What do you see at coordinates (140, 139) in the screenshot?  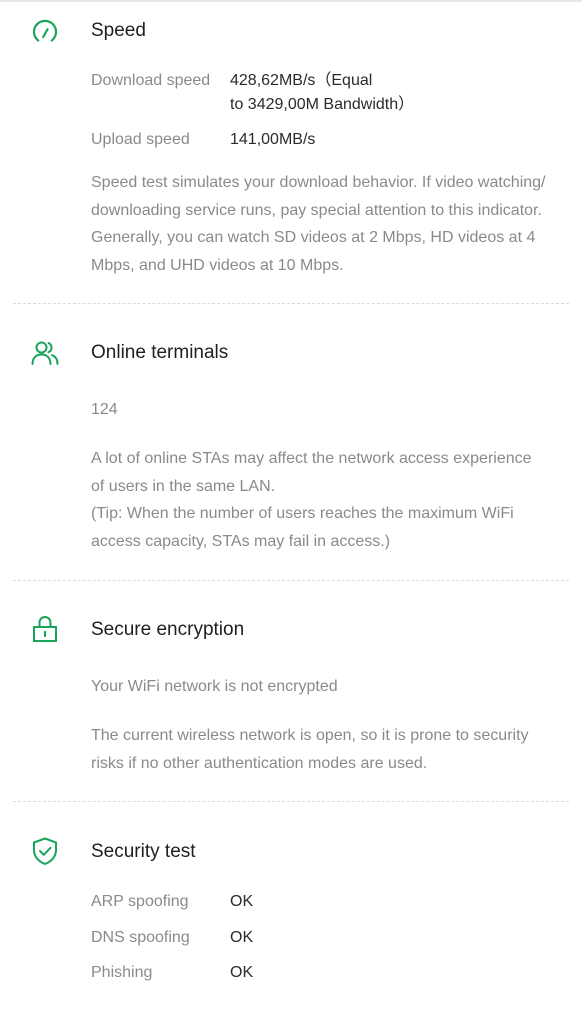 I see `upload-speed-label: Upload speed` at bounding box center [140, 139].